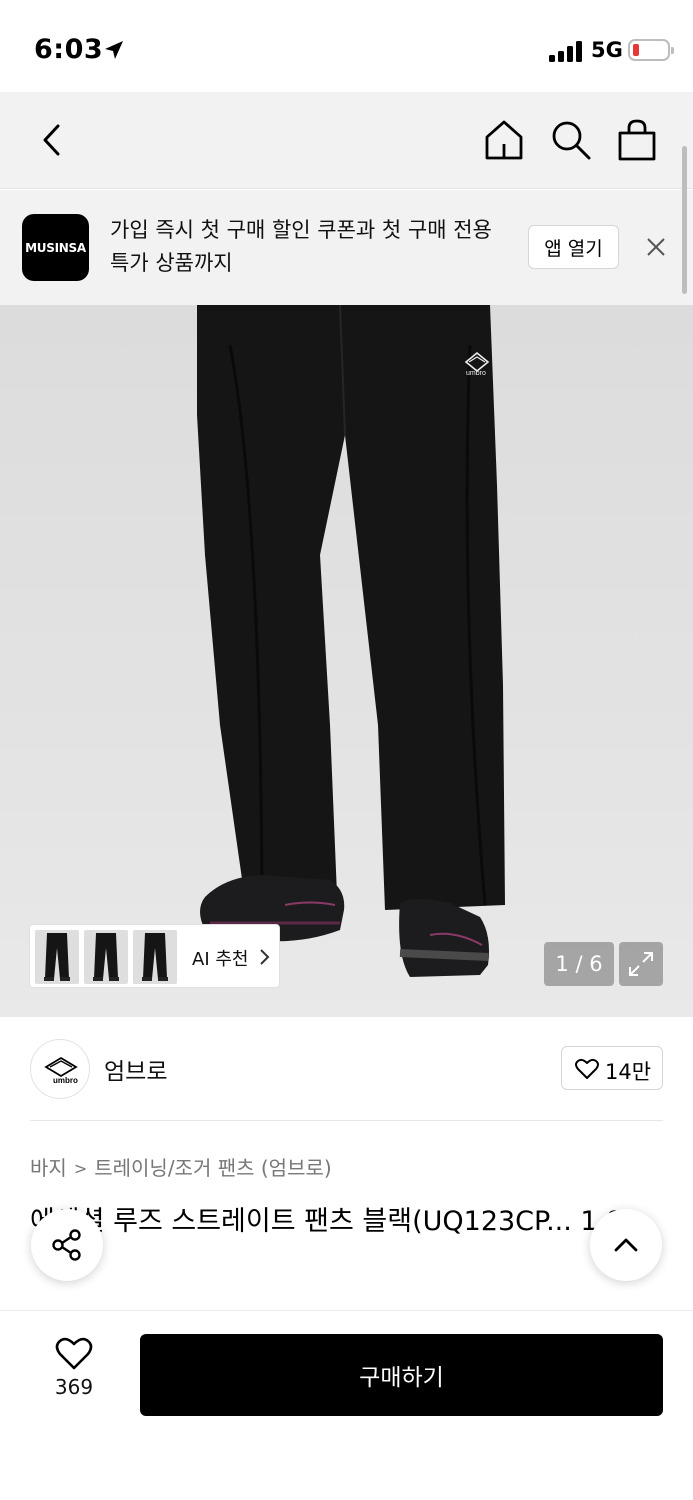 The width and height of the screenshot is (693, 1500). I want to click on umbro-logo-text: umbro, so click(476, 373).